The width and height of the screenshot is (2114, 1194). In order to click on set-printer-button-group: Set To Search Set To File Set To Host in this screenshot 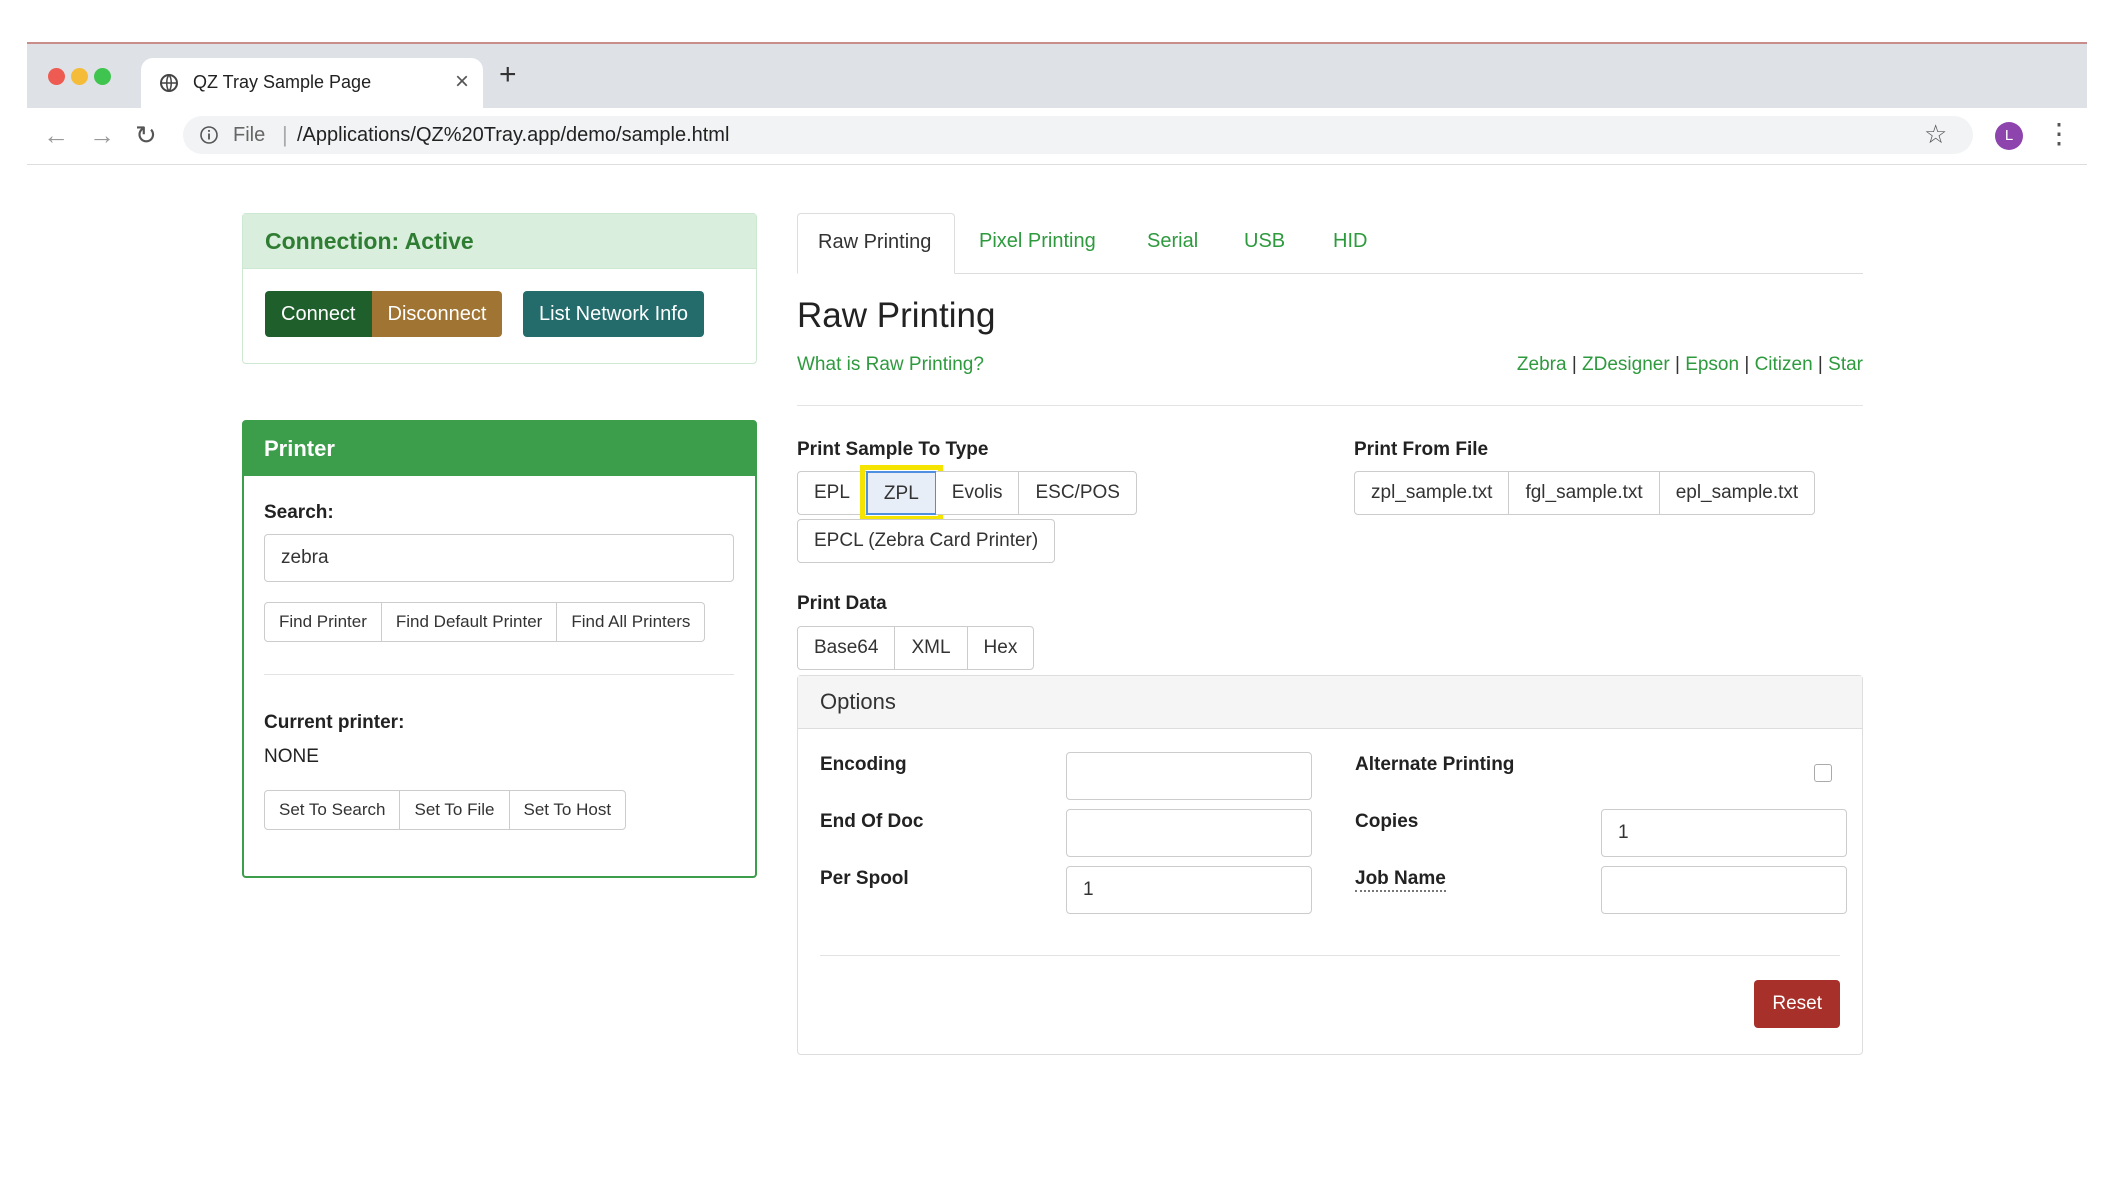, I will do `click(445, 810)`.